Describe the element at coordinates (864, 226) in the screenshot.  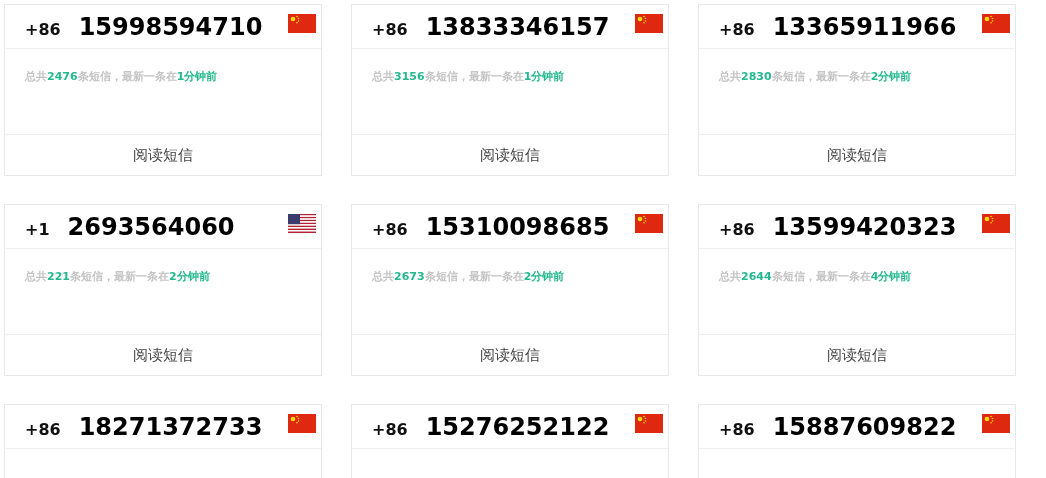
I see `phone-number: 13599420323` at that location.